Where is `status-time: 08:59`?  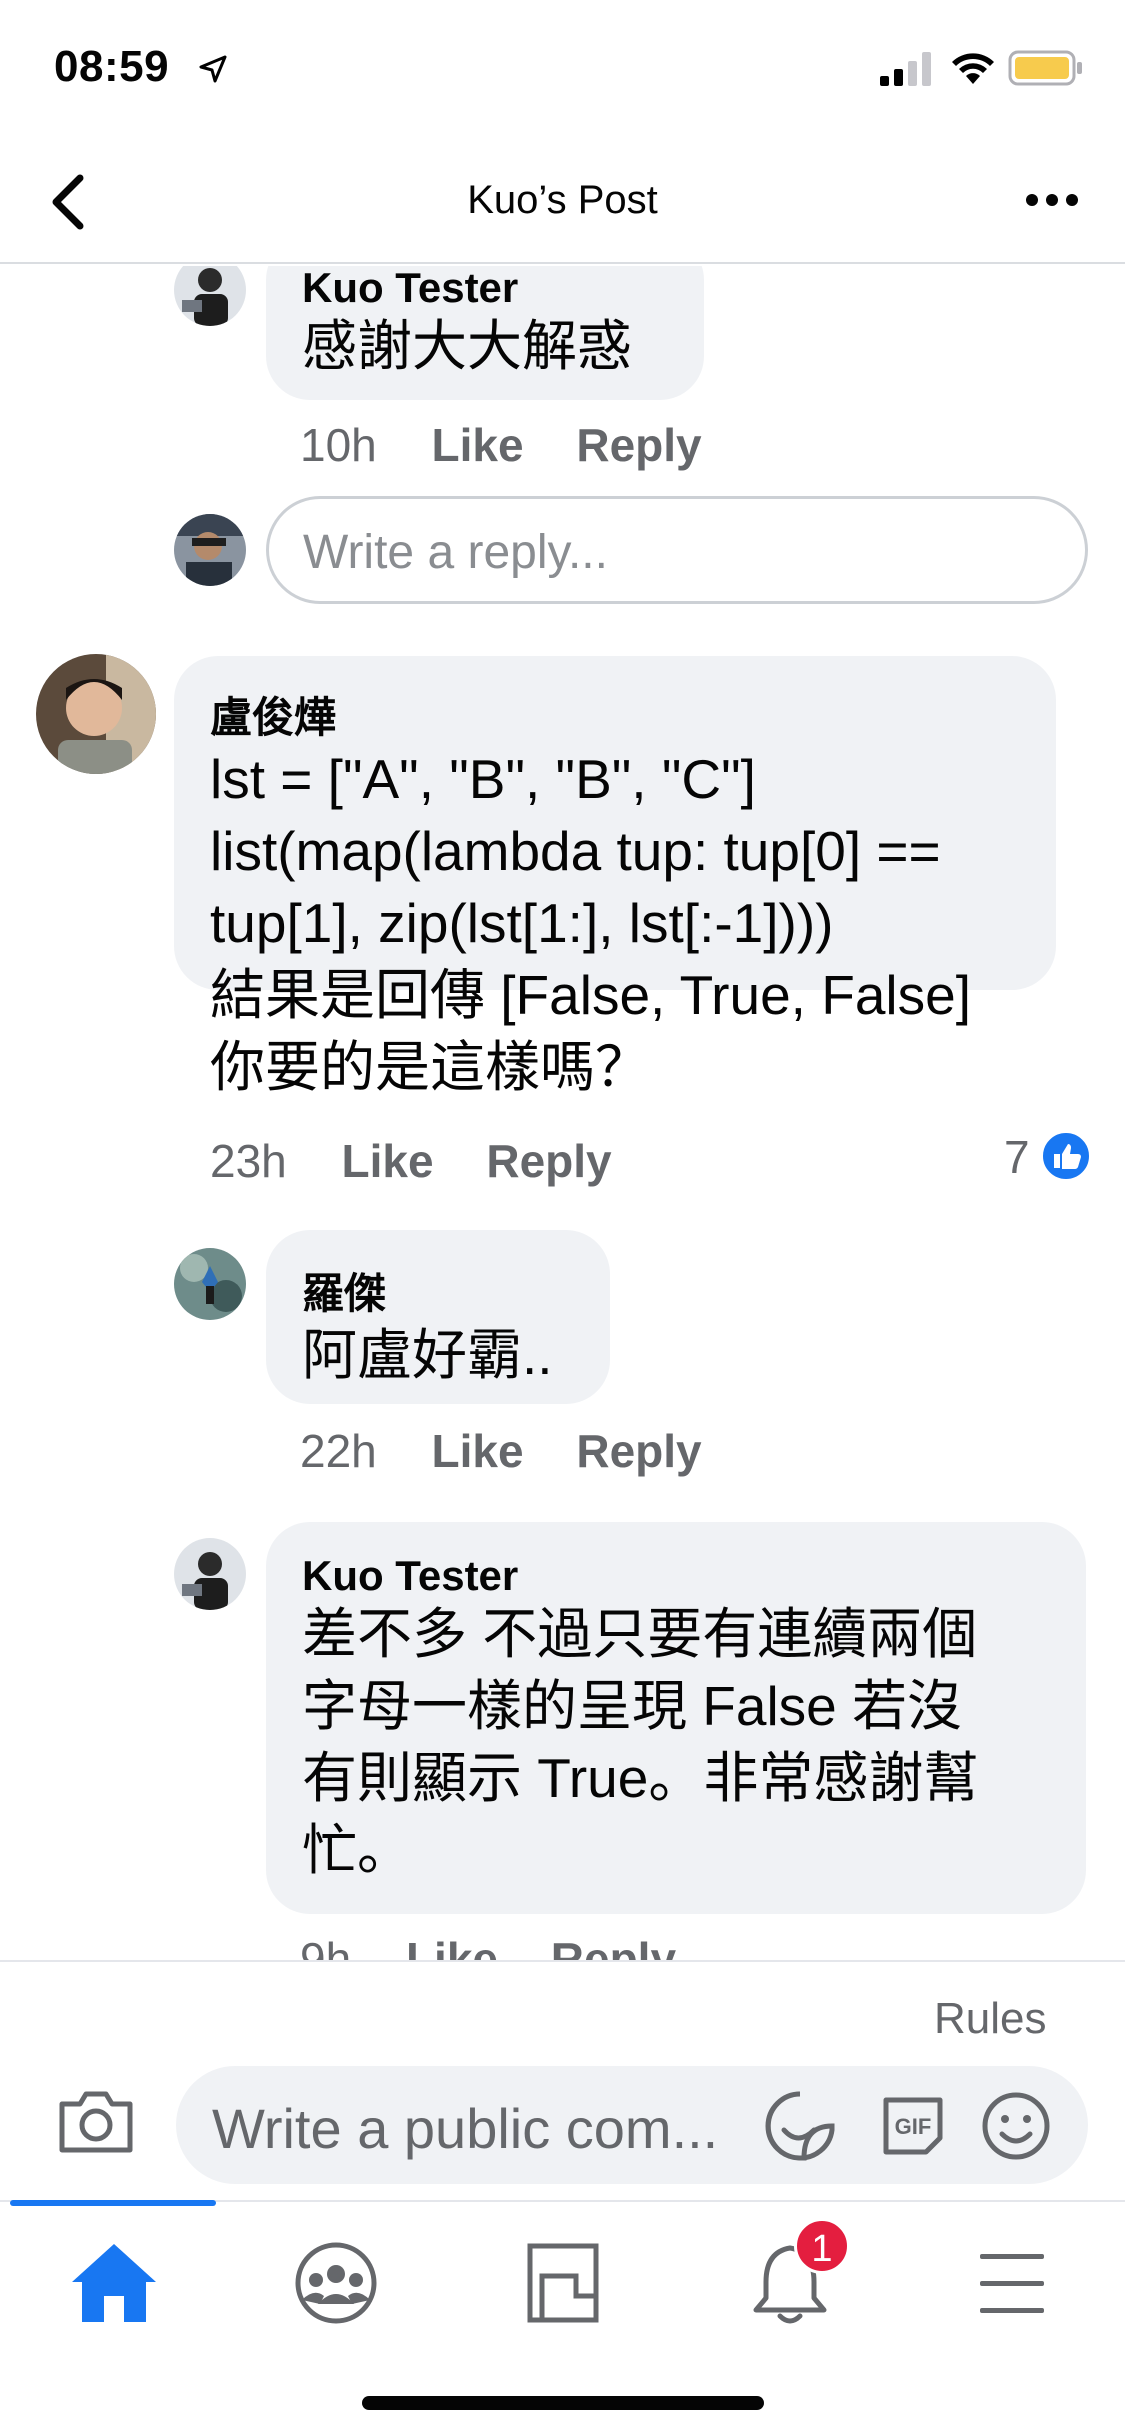 status-time: 08:59 is located at coordinates (112, 66).